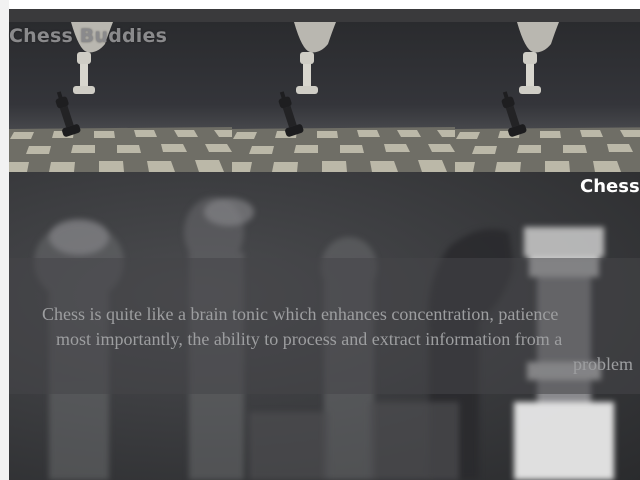 This screenshot has height=480, width=640. What do you see at coordinates (324, 4) in the screenshot?
I see `top-bar` at bounding box center [324, 4].